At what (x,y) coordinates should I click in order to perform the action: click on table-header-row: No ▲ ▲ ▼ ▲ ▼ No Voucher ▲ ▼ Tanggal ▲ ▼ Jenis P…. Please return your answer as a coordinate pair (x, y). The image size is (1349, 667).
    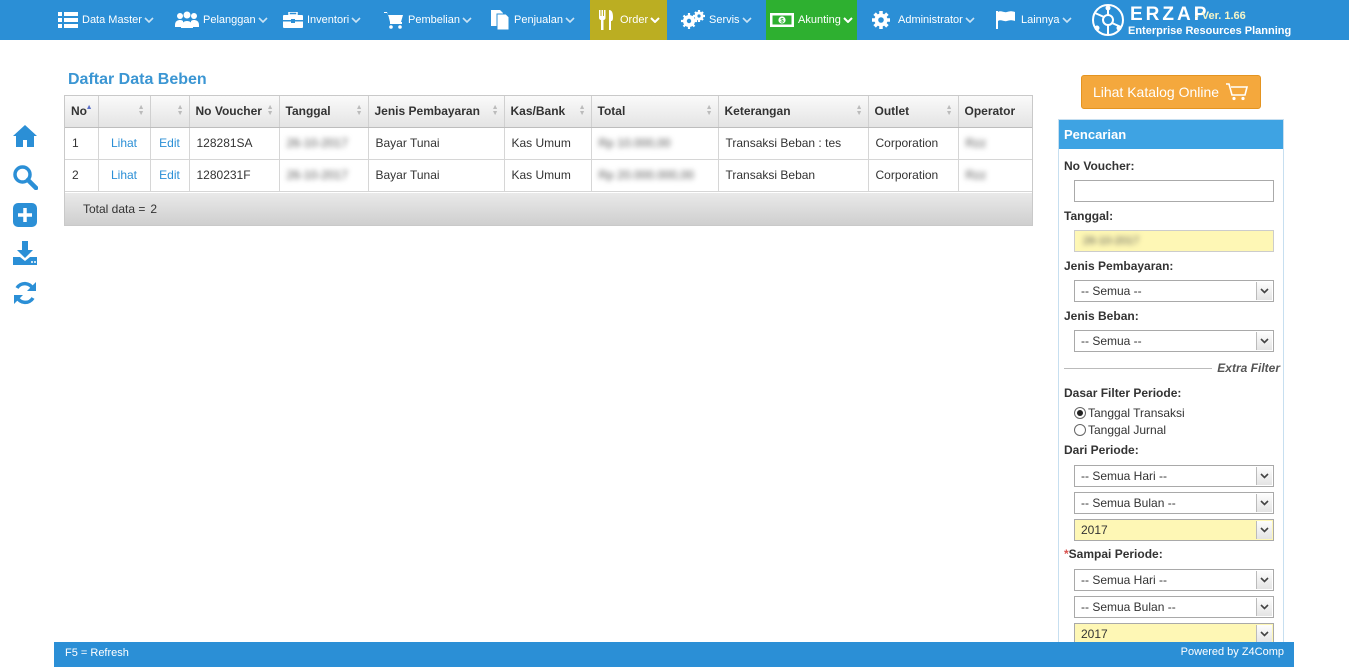
    Looking at the image, I should click on (548, 112).